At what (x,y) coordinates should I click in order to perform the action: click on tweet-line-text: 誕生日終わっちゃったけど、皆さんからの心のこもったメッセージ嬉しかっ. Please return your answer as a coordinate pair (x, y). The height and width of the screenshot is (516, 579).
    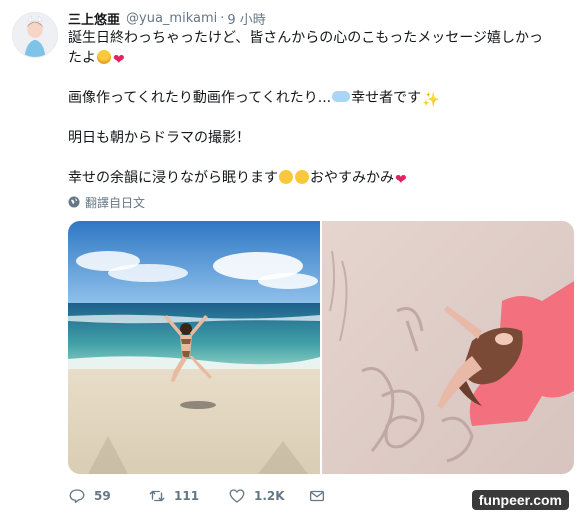
    Looking at the image, I should click on (306, 38).